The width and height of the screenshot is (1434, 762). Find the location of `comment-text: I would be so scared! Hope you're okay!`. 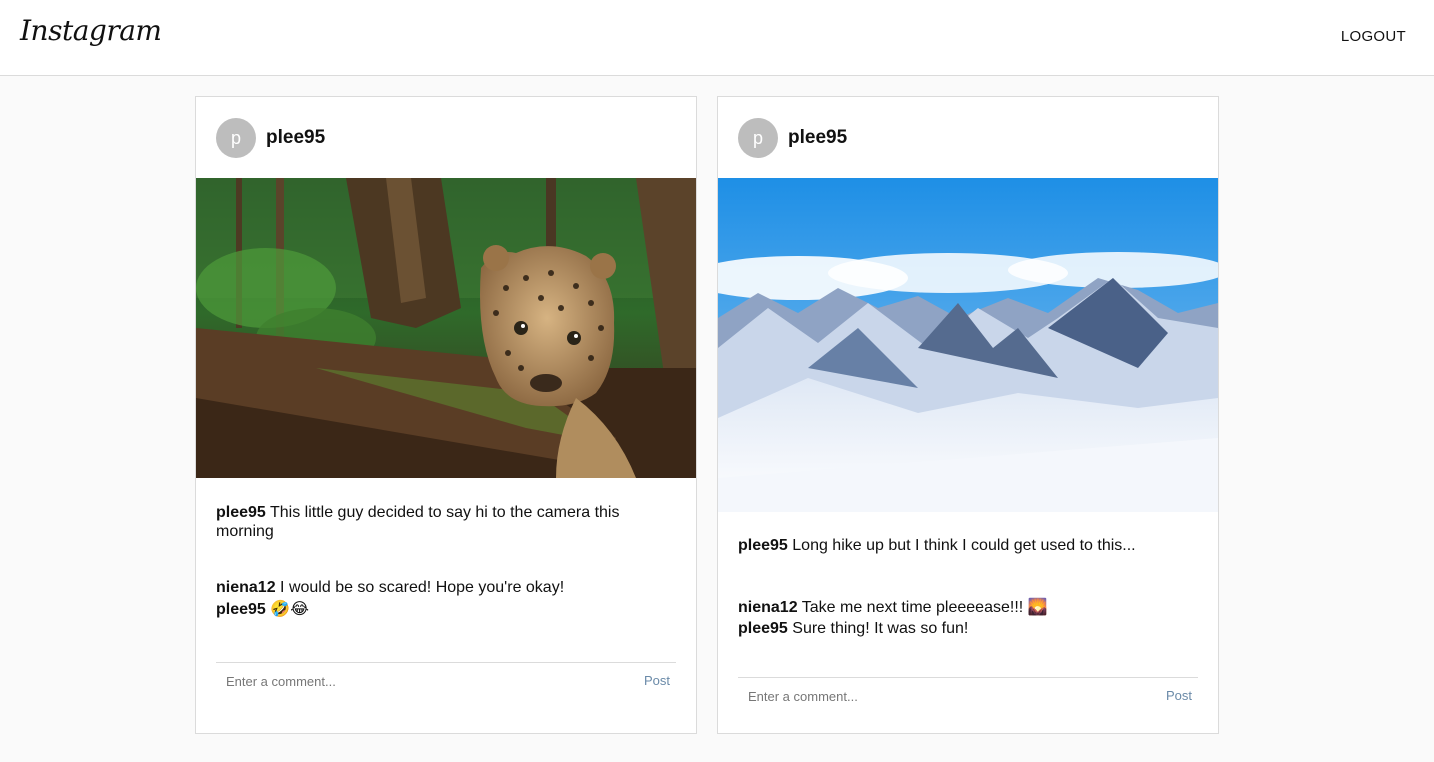

comment-text: I would be so scared! Hope you're okay! is located at coordinates (422, 587).